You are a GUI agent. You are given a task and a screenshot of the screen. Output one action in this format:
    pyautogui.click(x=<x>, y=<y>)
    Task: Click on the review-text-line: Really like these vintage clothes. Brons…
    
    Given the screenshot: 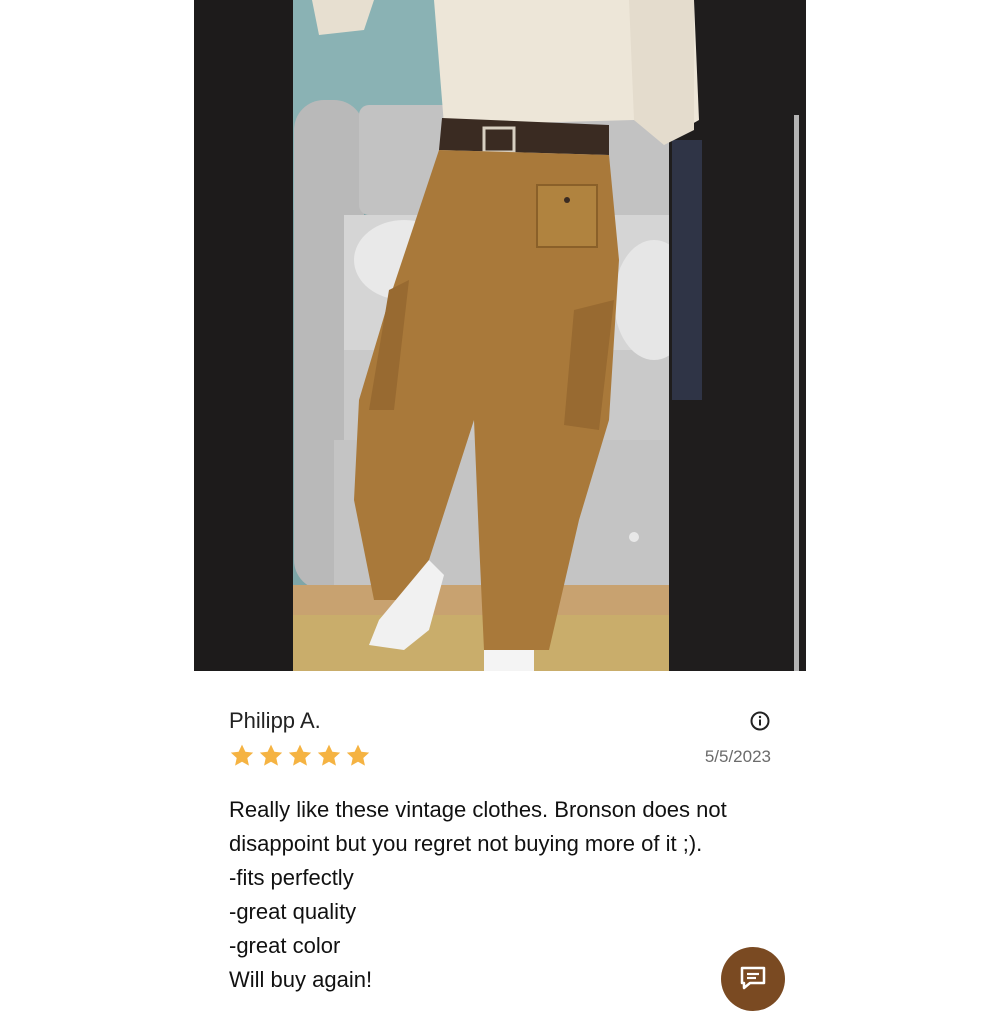 What is the action you would take?
    pyautogui.click(x=478, y=809)
    